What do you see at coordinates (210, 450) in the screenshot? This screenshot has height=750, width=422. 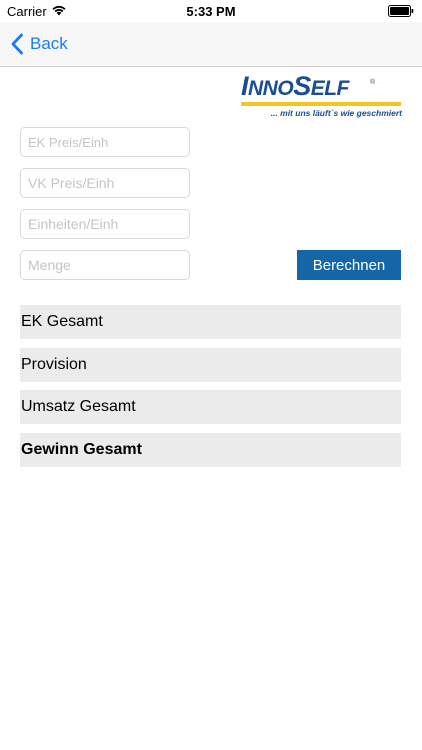 I see `result-gewinn-gesamt: Gewinn Gesamt` at bounding box center [210, 450].